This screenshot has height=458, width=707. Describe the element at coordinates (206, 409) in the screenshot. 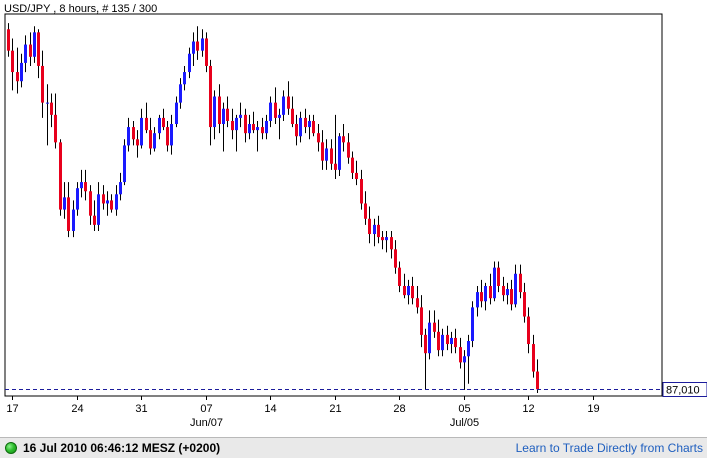

I see `x-tick-label: 07` at that location.